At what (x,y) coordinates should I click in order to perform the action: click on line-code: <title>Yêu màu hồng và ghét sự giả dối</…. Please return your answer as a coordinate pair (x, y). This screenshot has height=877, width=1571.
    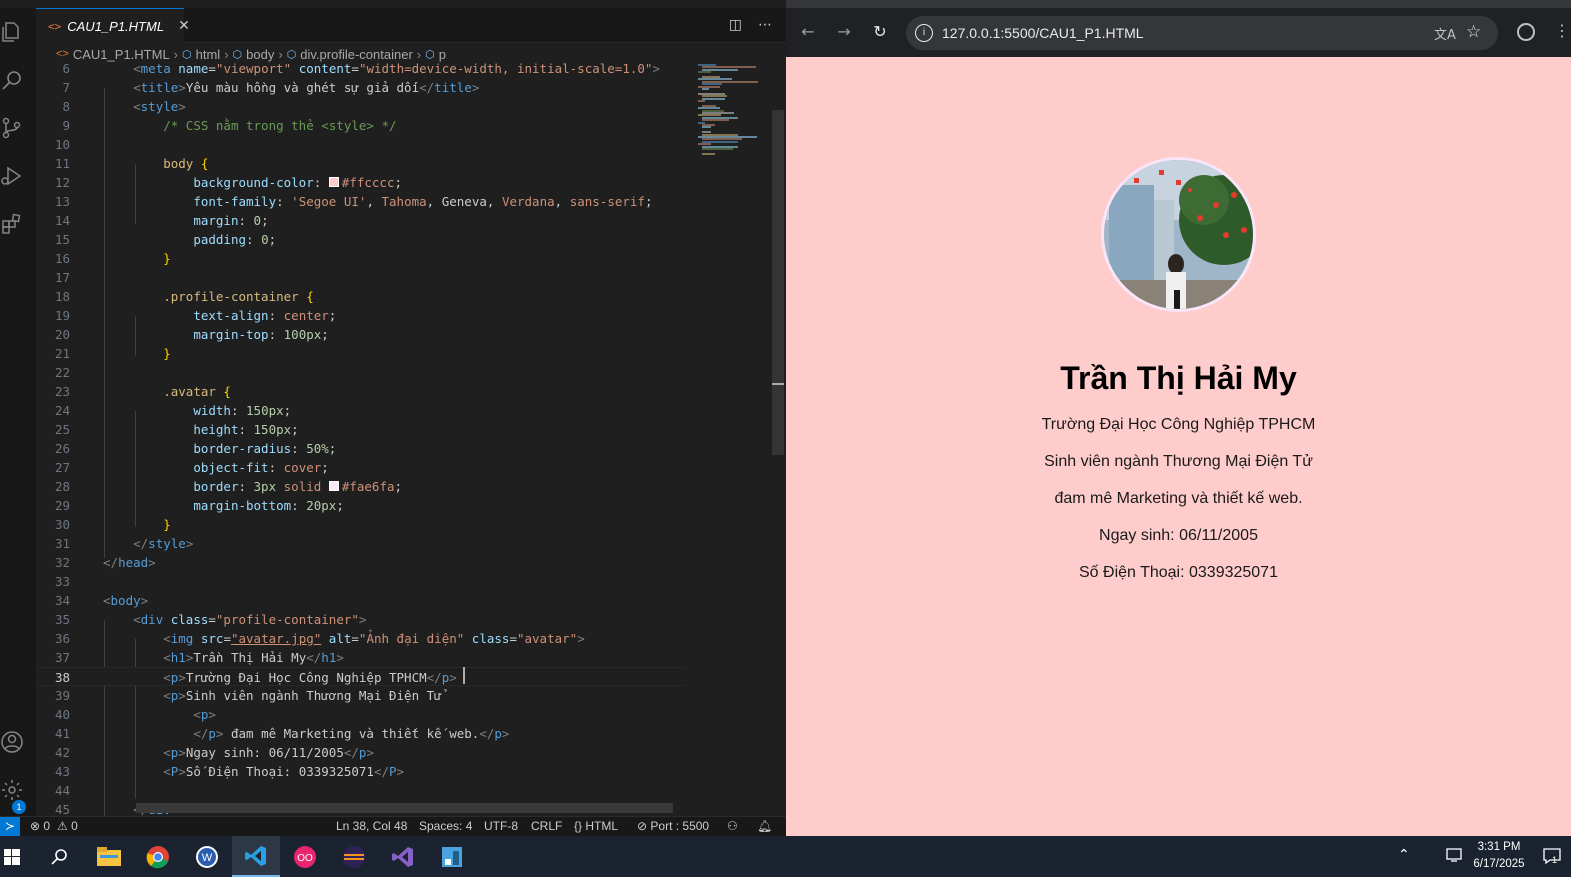
    Looking at the image, I should click on (306, 87).